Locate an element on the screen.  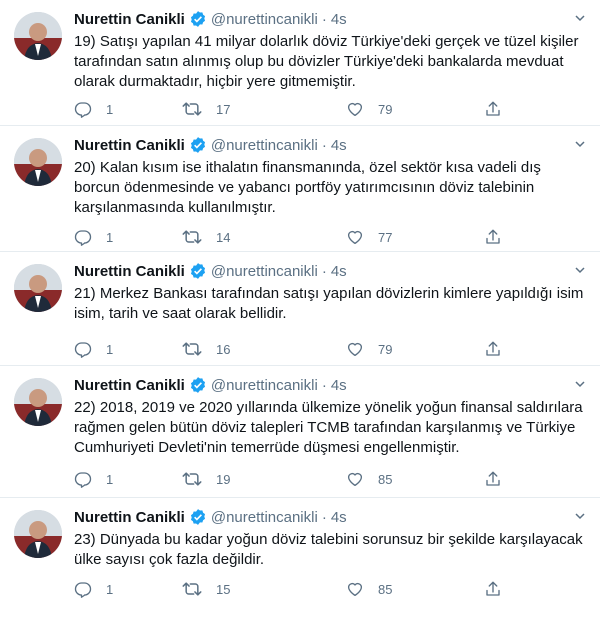
retweet-count: 15 is located at coordinates (223, 589).